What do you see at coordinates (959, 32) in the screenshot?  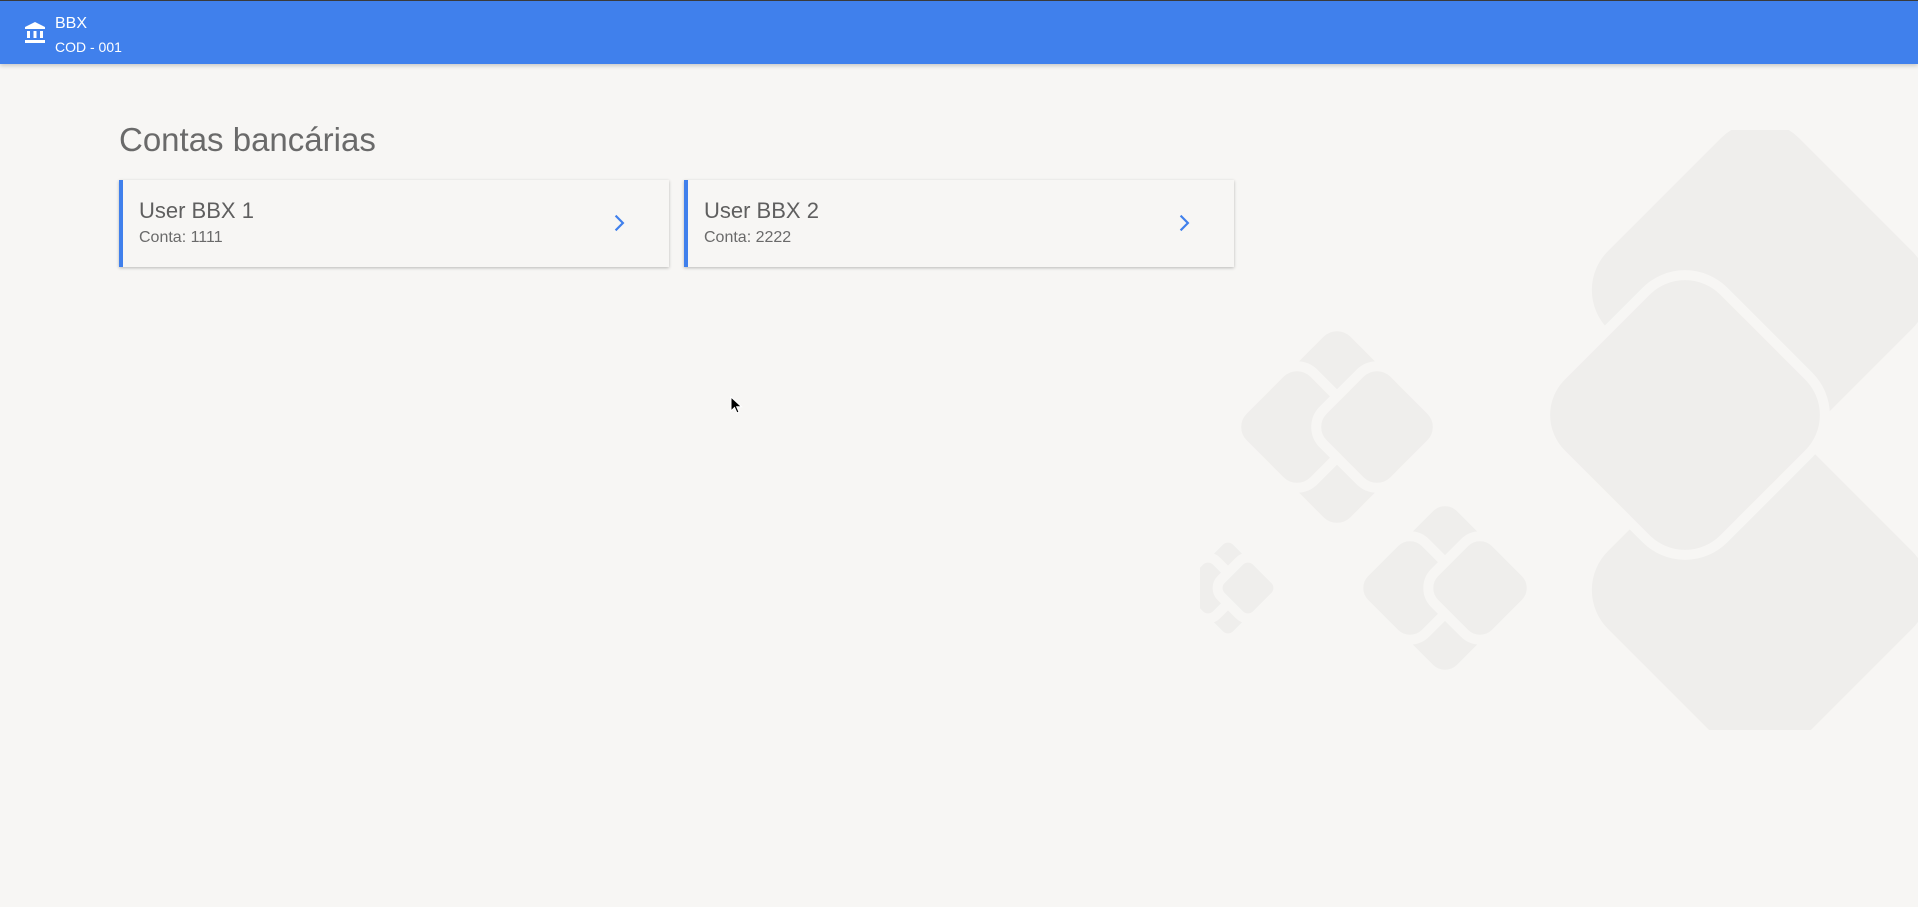 I see `app-header: BBX COD - 001` at bounding box center [959, 32].